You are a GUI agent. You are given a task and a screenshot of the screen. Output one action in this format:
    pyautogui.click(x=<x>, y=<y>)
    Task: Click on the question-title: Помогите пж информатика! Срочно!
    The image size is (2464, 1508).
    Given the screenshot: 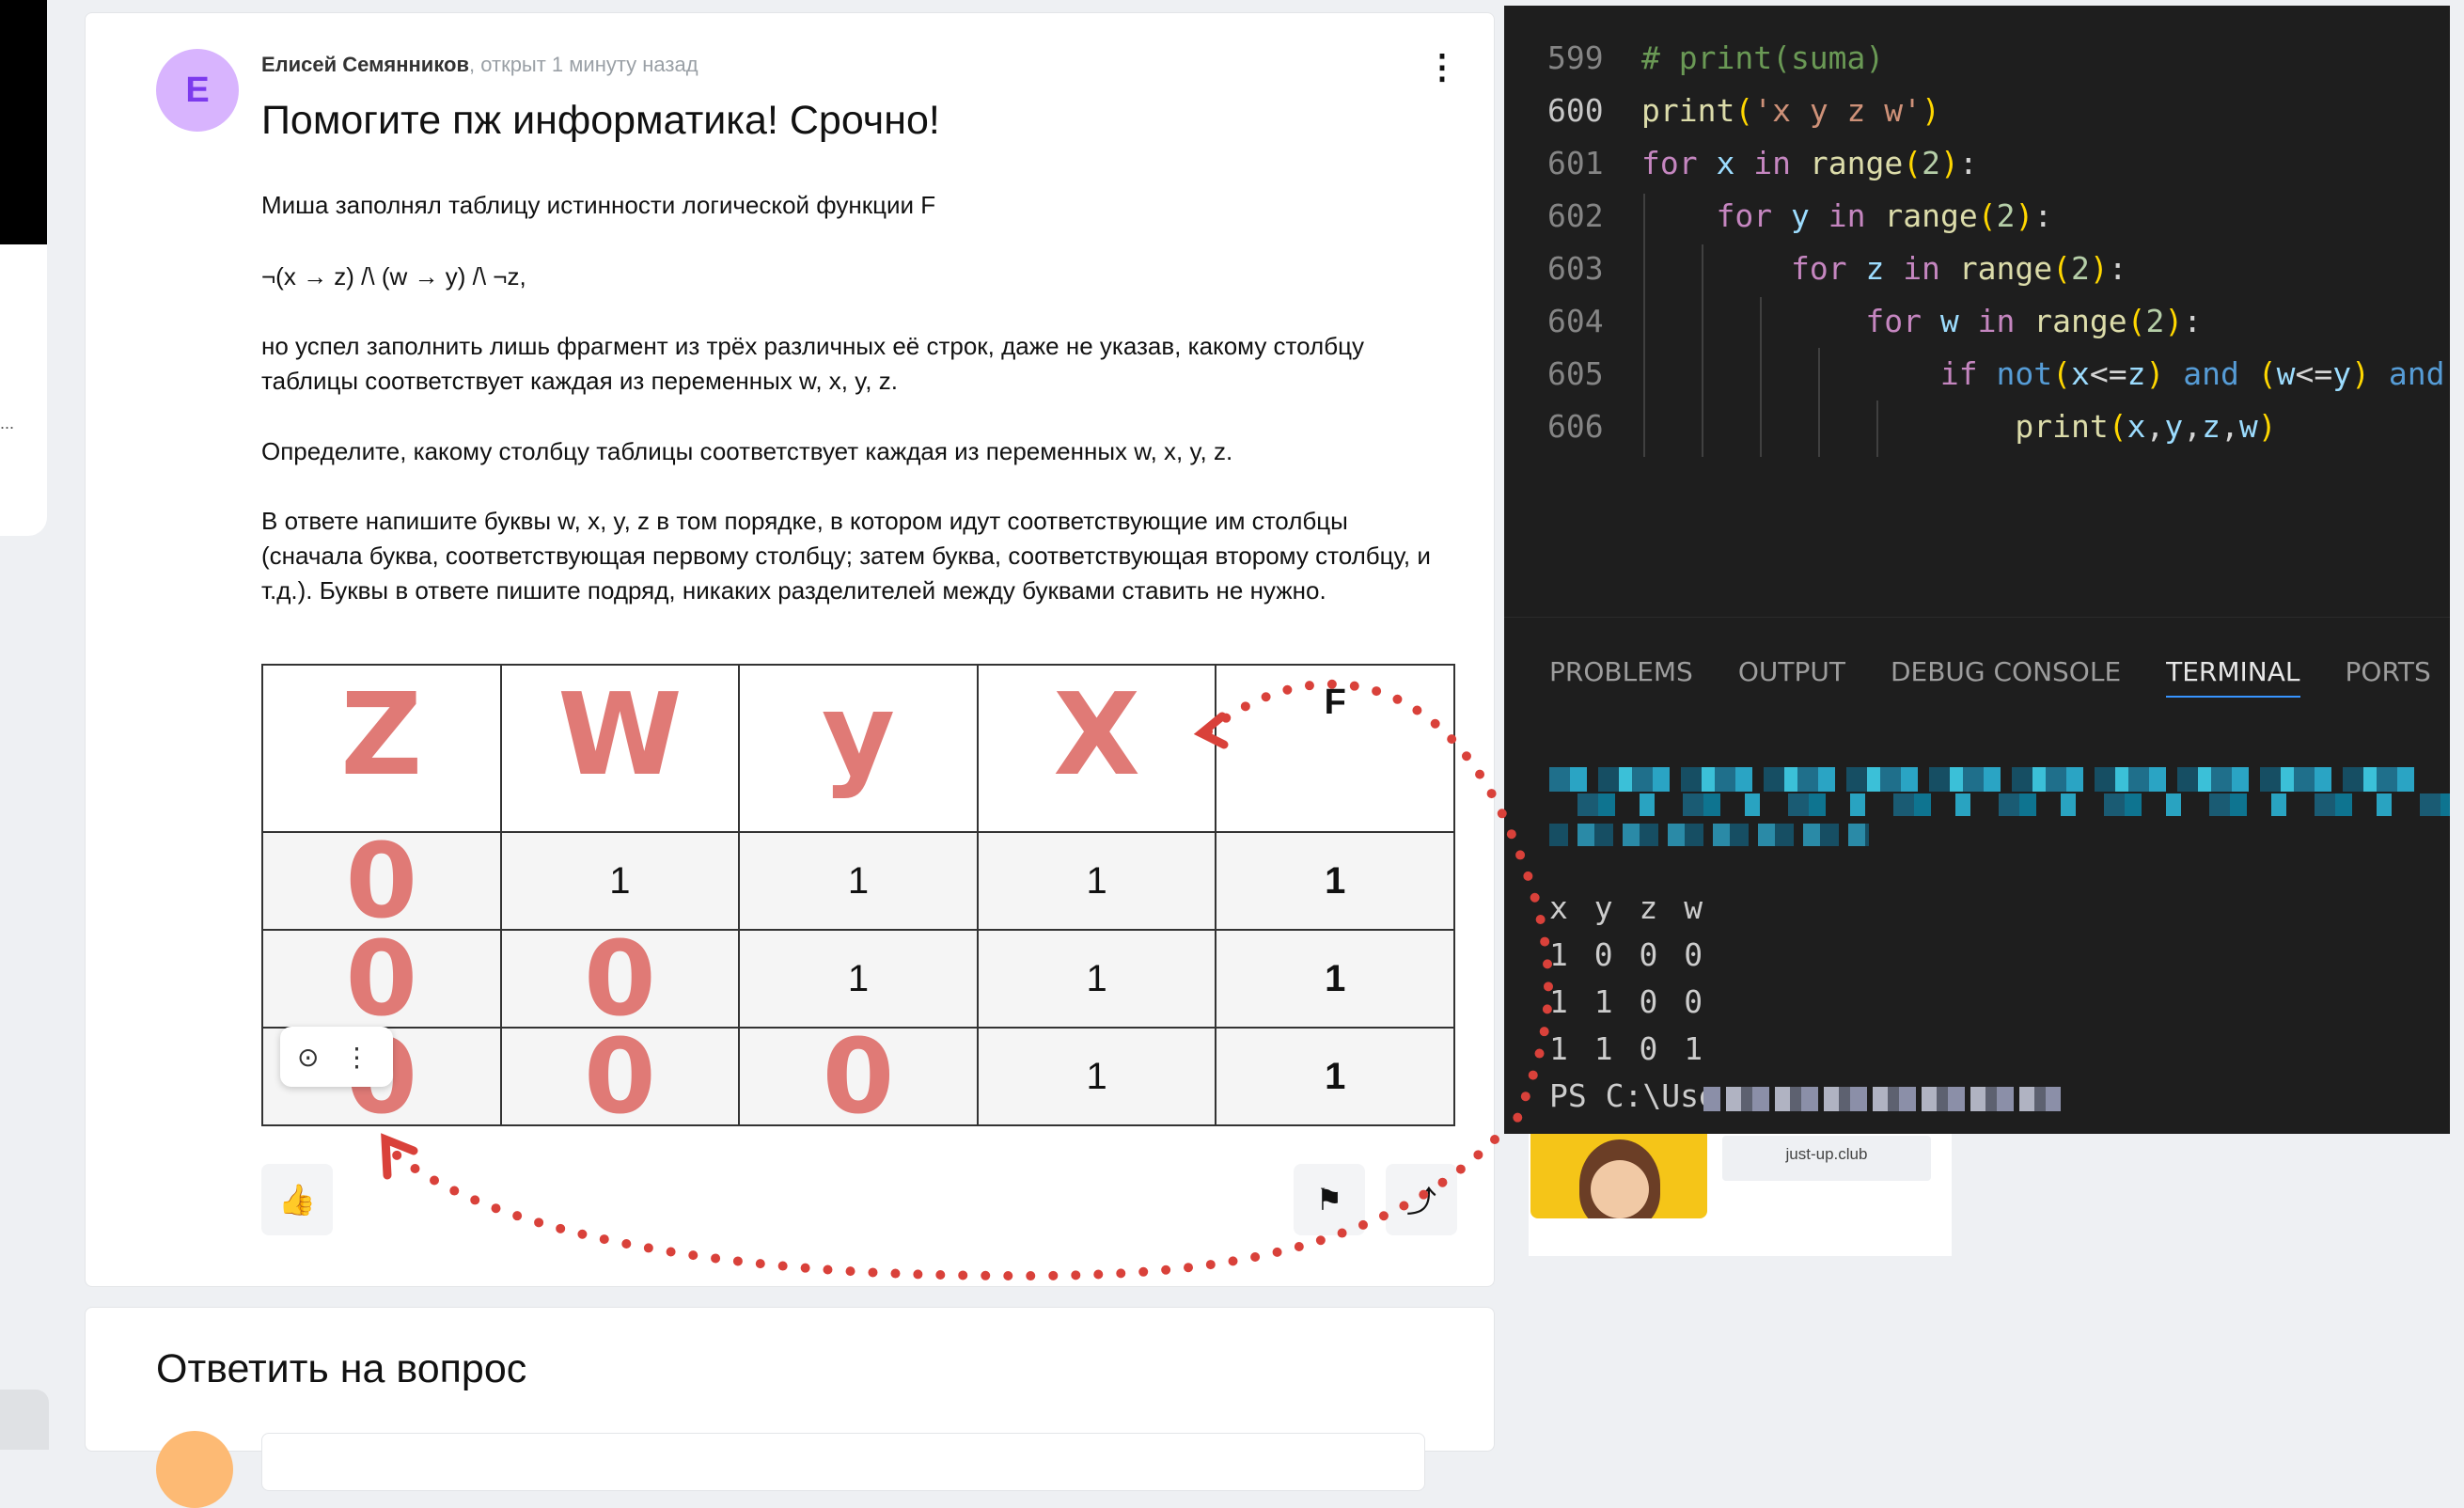 What is the action you would take?
    pyautogui.click(x=601, y=120)
    